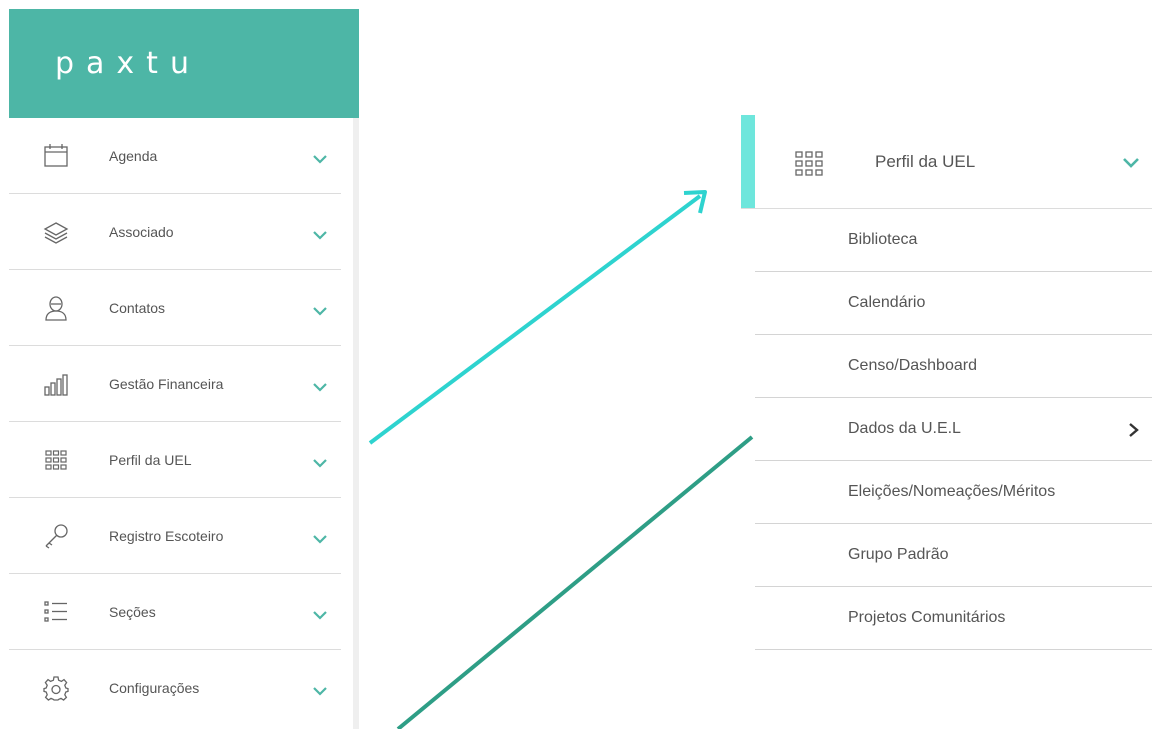 The height and width of the screenshot is (729, 1157). What do you see at coordinates (537, 317) in the screenshot?
I see `arrow-to-submenu` at bounding box center [537, 317].